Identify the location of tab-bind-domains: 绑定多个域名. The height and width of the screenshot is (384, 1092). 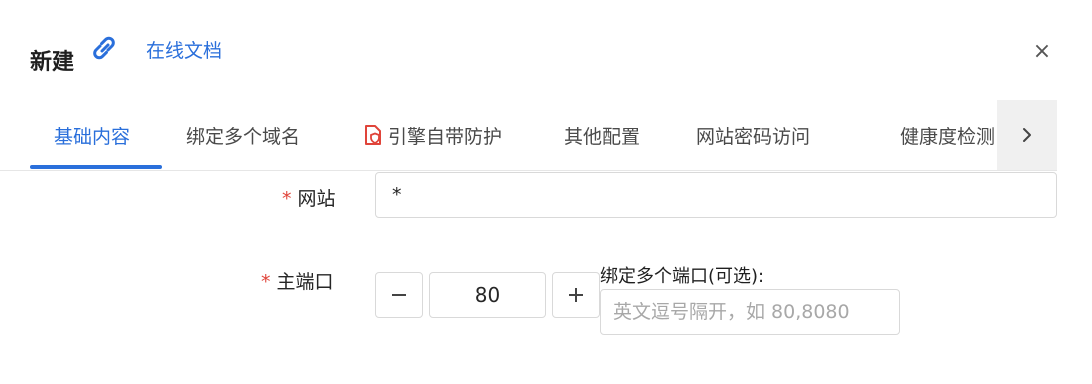
(243, 135).